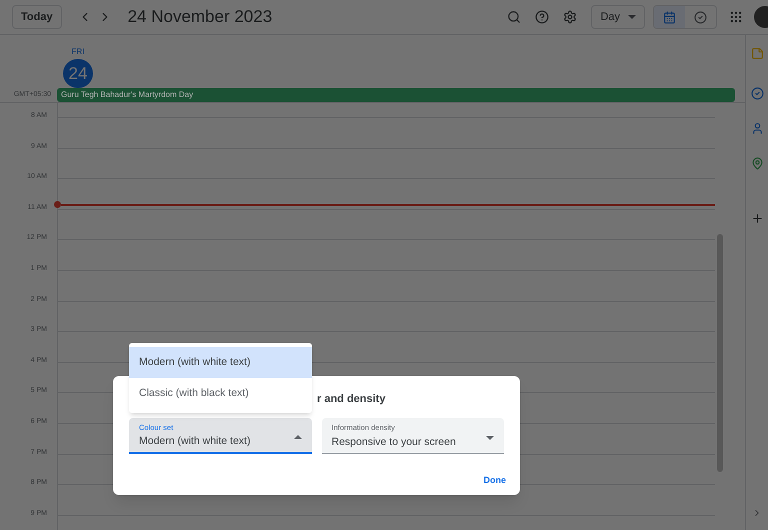 Image resolution: width=768 pixels, height=530 pixels. I want to click on view-dropdown: Day, so click(618, 17).